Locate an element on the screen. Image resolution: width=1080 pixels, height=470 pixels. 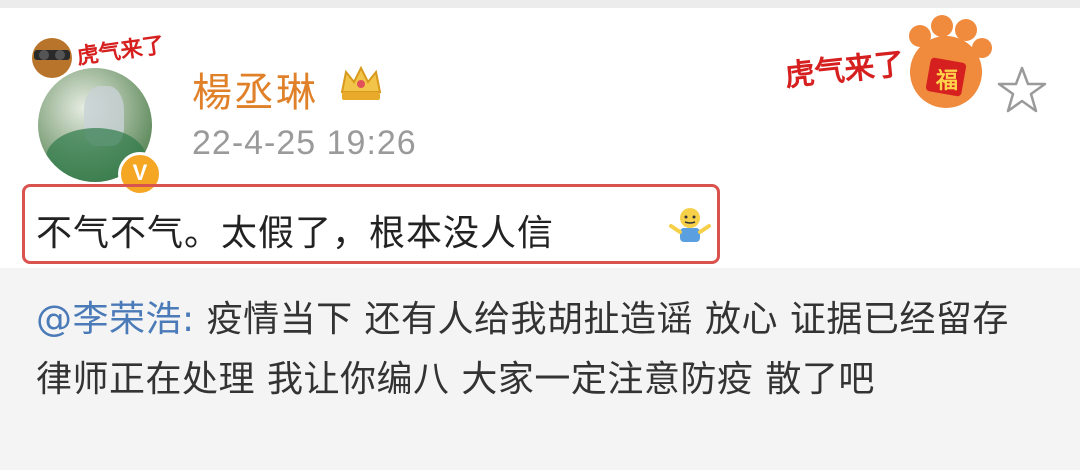
star-favorite-icon is located at coordinates (1022, 90).